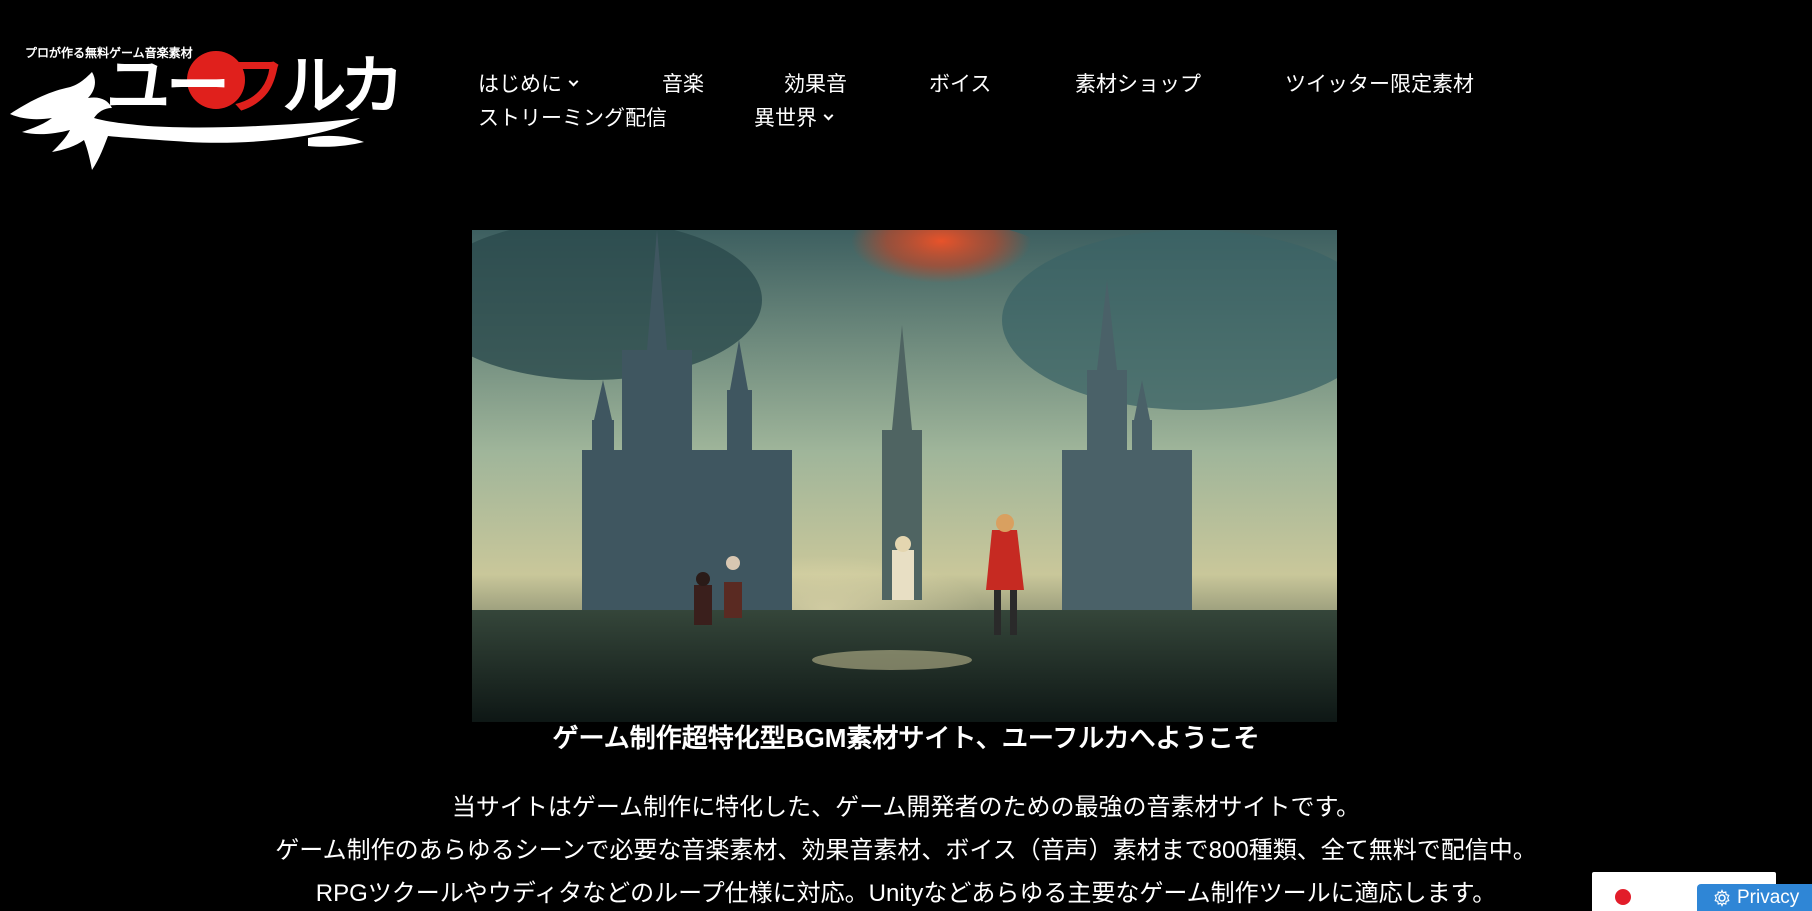 The width and height of the screenshot is (1812, 911). I want to click on nav-item-asset-shop: 素材ショップ, so click(1180, 83).